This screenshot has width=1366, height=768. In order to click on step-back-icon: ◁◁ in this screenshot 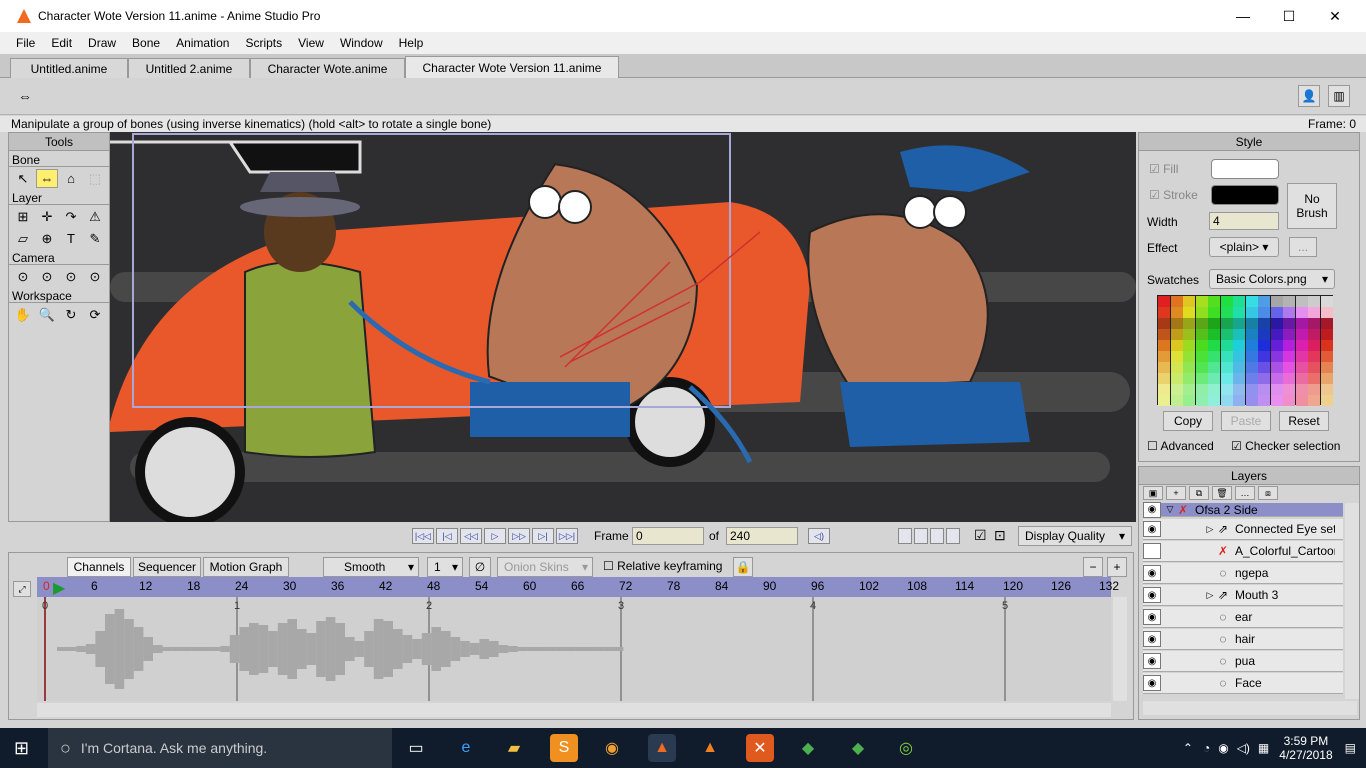, I will do `click(471, 536)`.